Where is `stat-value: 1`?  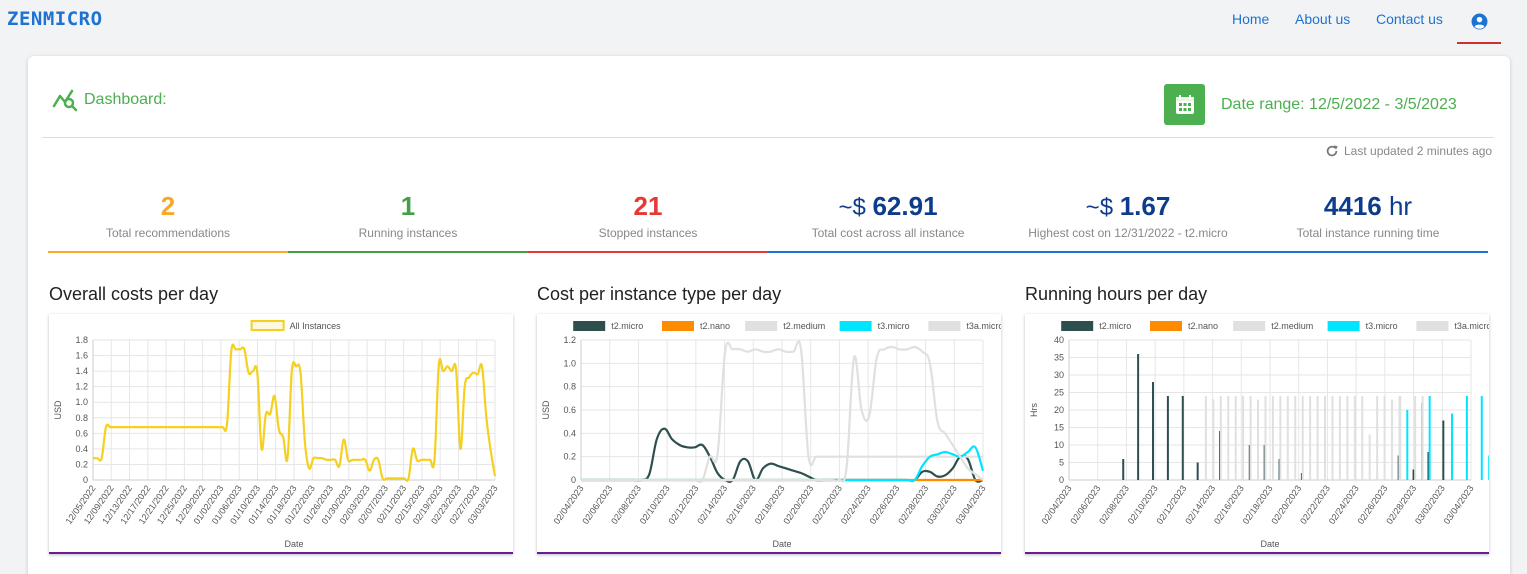
stat-value: 1 is located at coordinates (408, 206).